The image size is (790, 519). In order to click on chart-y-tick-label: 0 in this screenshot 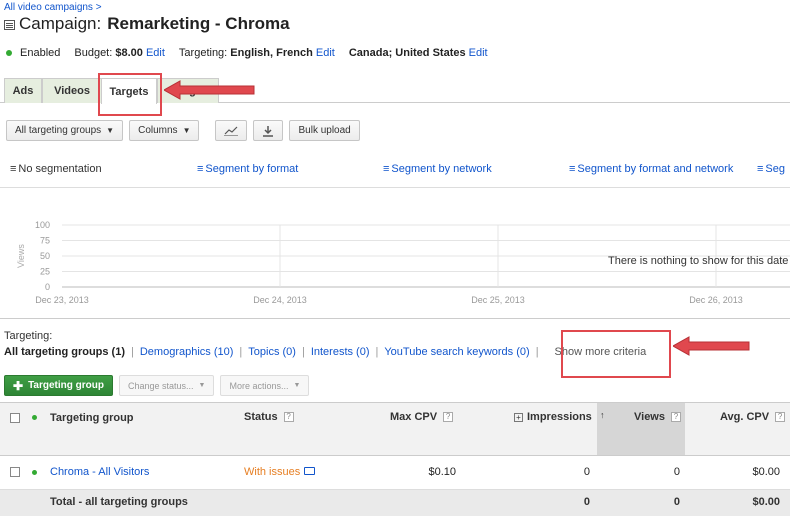, I will do `click(47, 287)`.